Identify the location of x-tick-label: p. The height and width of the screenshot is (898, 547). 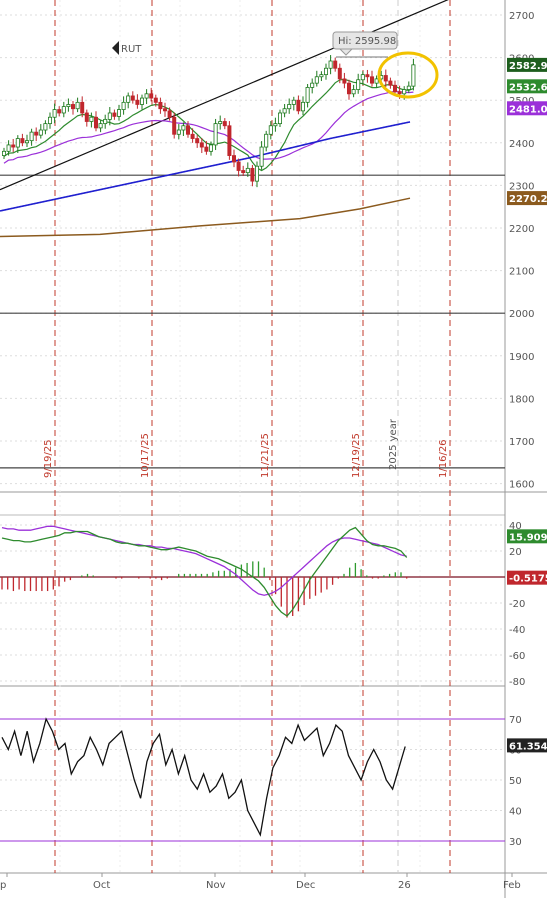
(3, 885).